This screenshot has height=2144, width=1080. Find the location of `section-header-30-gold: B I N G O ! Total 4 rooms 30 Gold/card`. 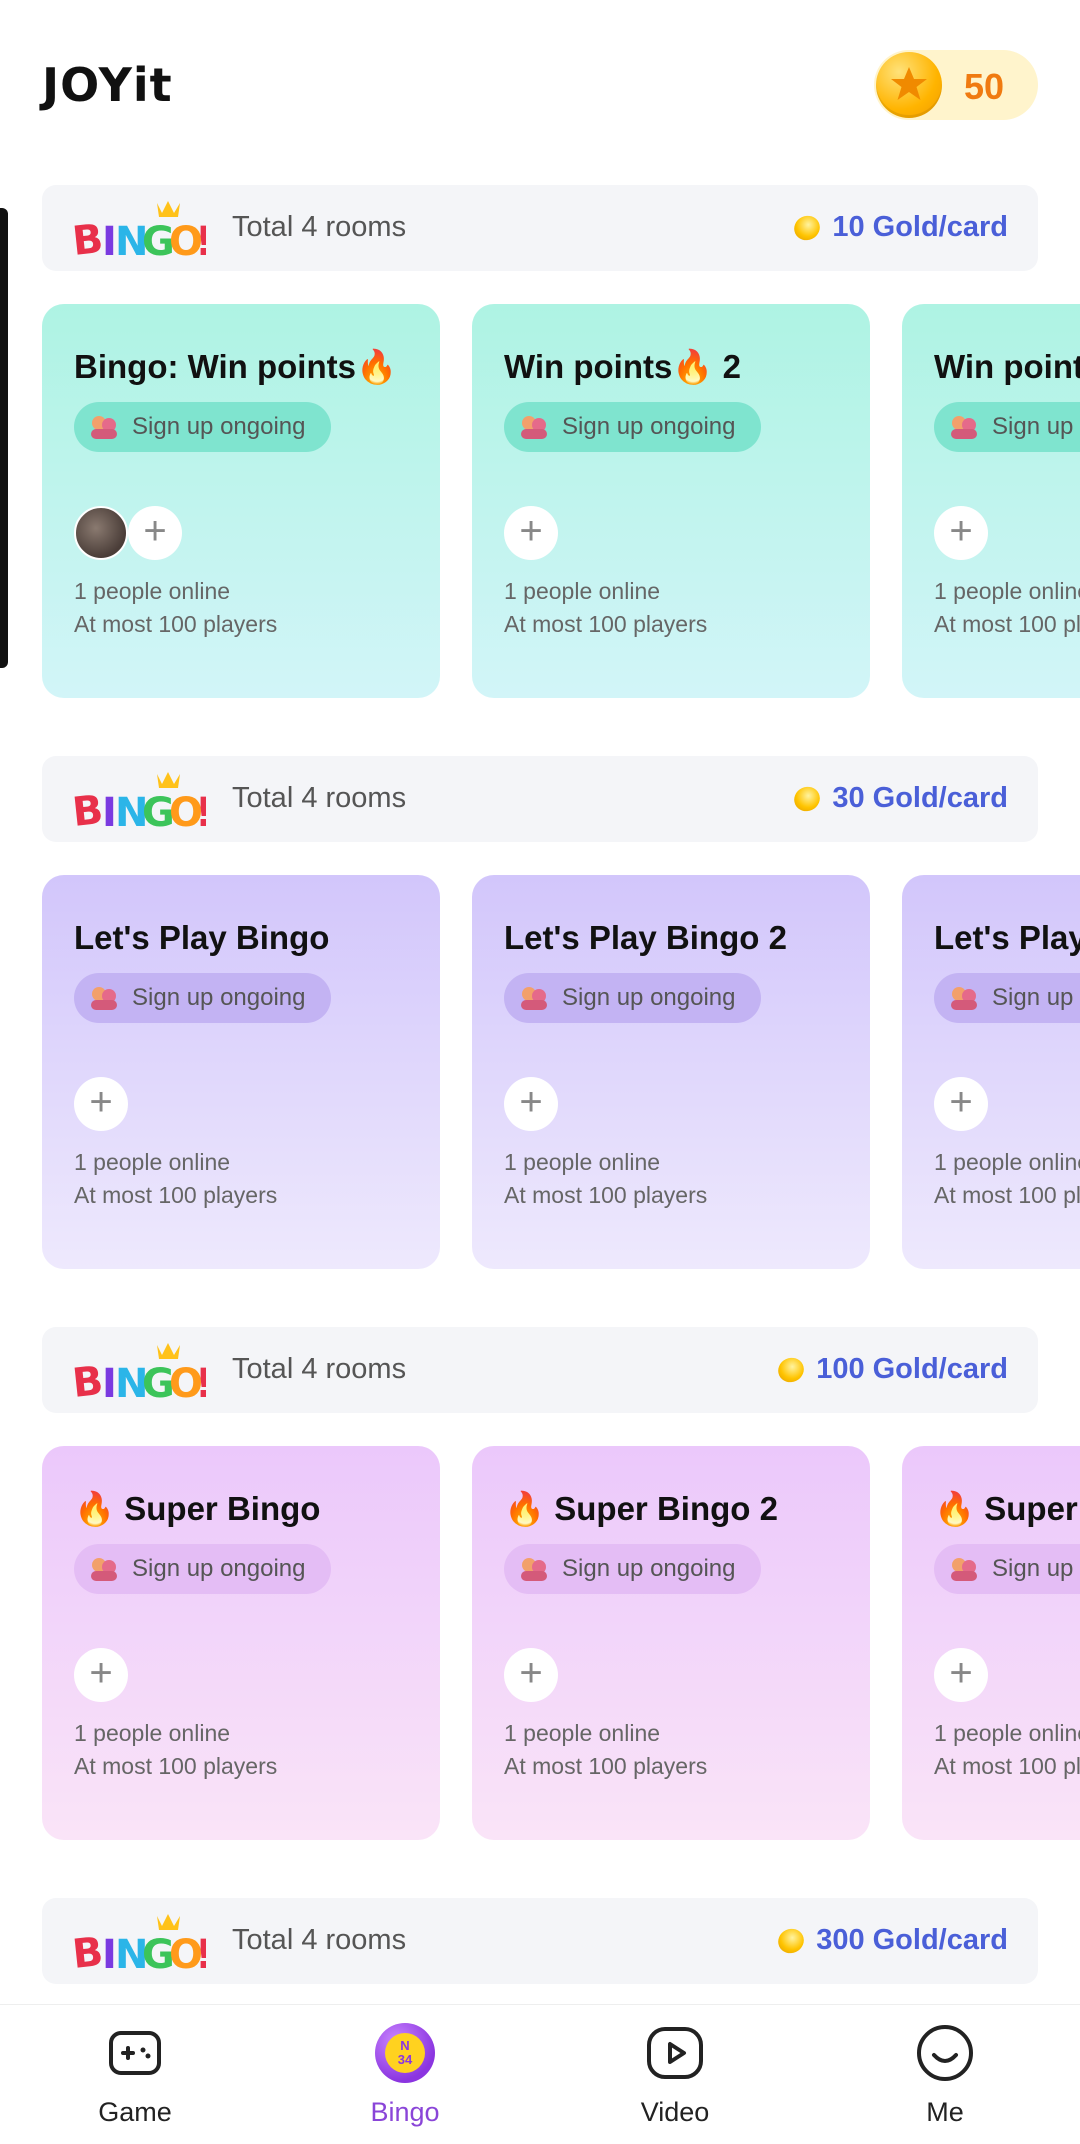

section-header-30-gold: B I N G O ! Total 4 rooms 30 Gold/card is located at coordinates (540, 799).